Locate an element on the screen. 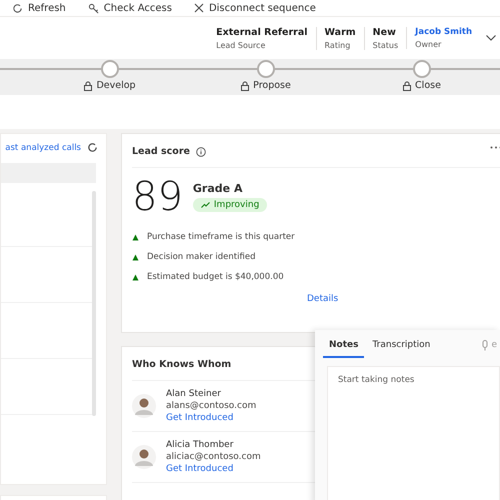 The width and height of the screenshot is (500, 500). owner-link: Jacob Smith is located at coordinates (443, 32).